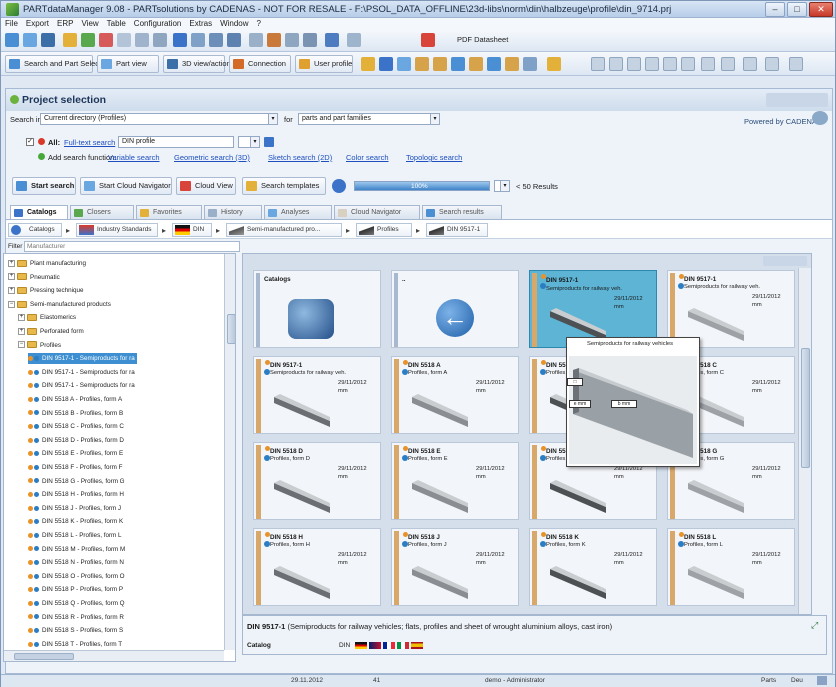 Image resolution: width=836 pixels, height=687 pixels. Describe the element at coordinates (796, 64) in the screenshot. I see `view-k-icon` at that location.